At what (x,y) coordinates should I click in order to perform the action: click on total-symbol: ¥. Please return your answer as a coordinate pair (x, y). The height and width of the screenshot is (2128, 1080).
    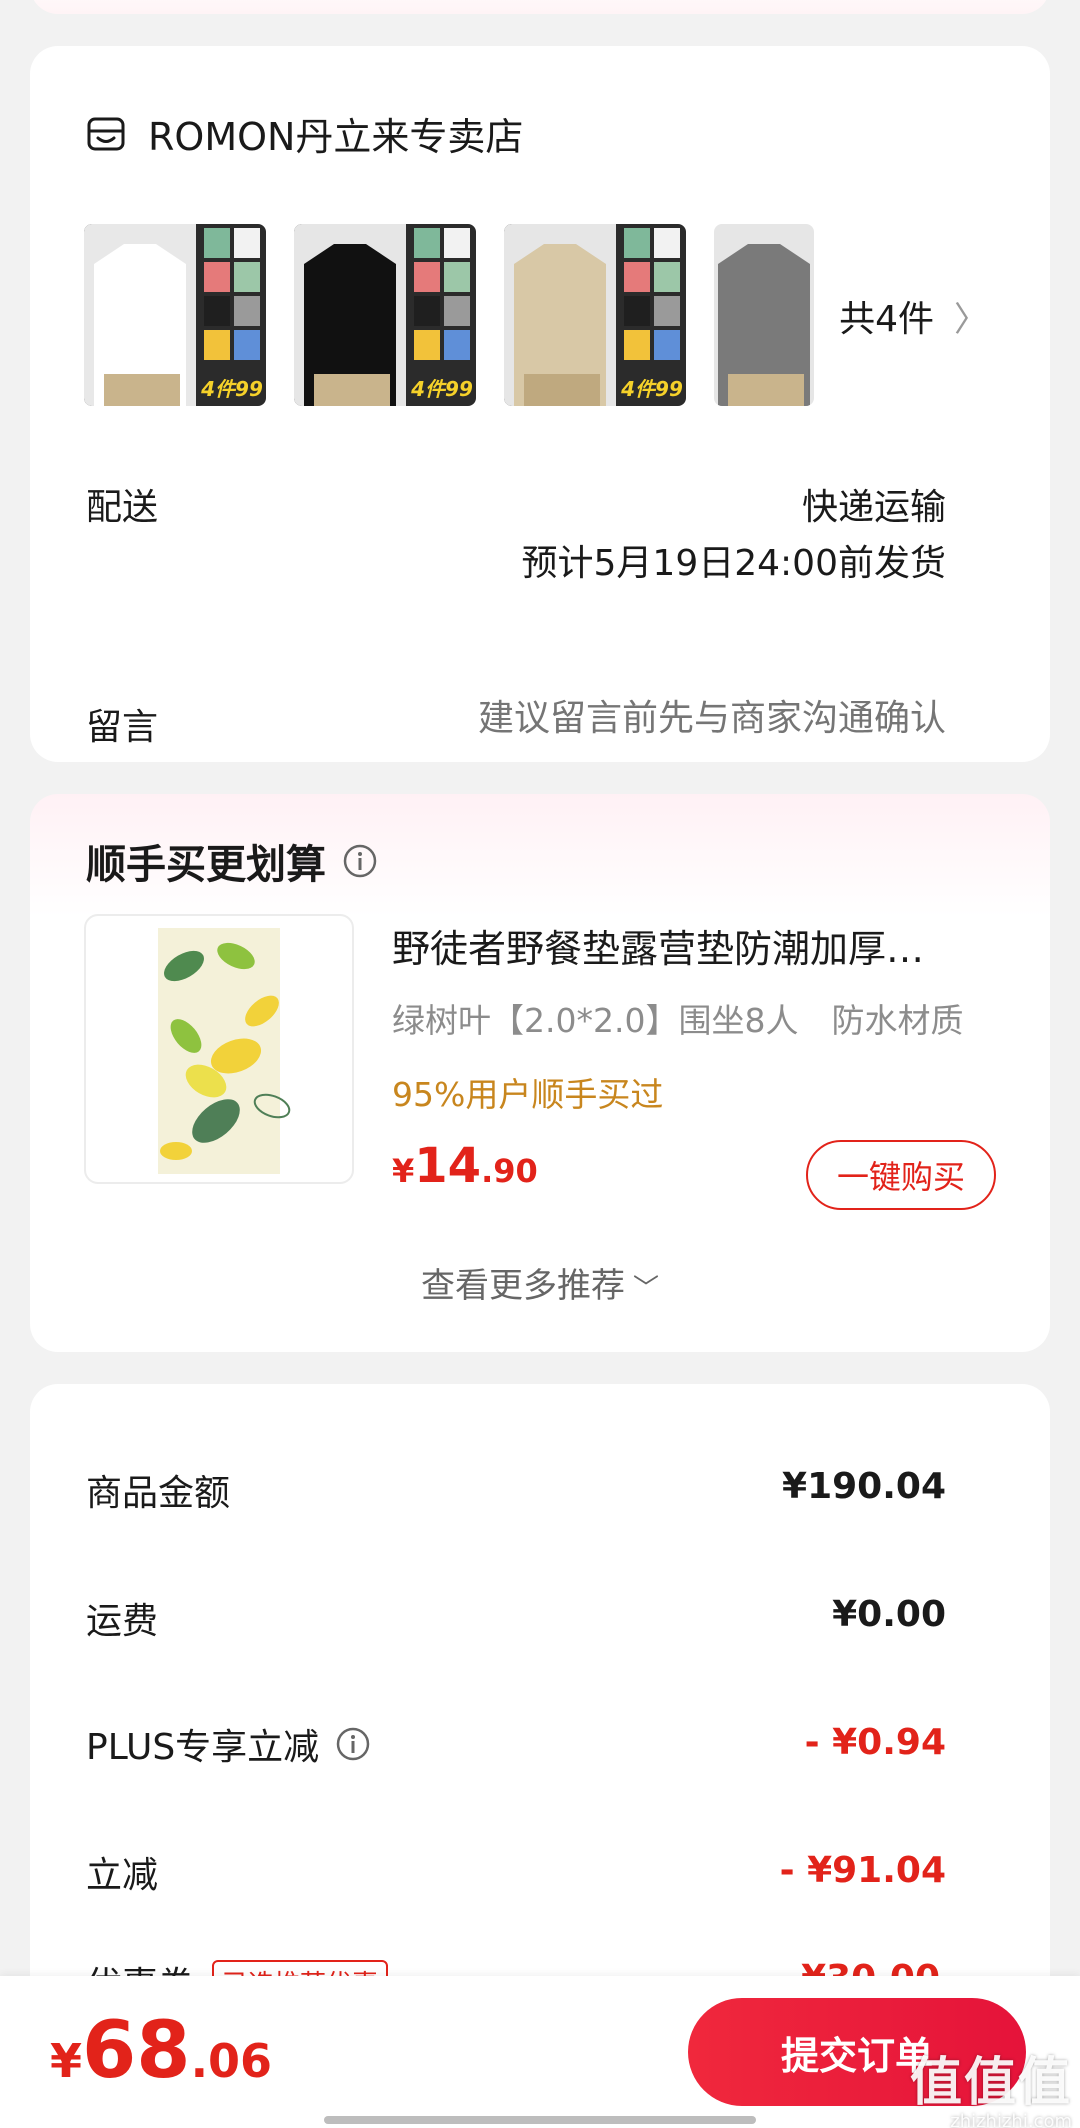
    Looking at the image, I should click on (66, 2061).